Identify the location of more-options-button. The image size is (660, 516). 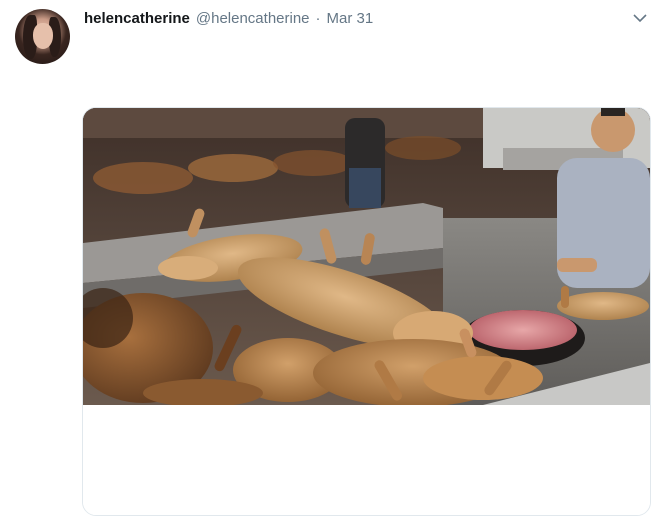
(640, 18).